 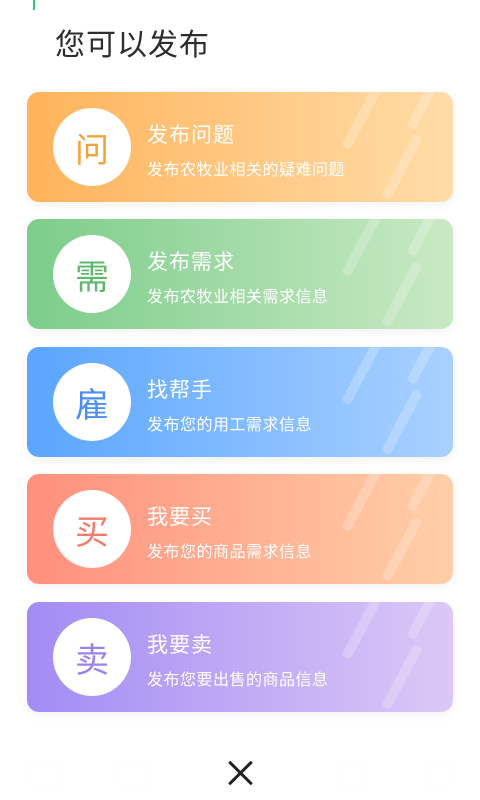 What do you see at coordinates (92, 529) in the screenshot?
I see `option-icon: 买` at bounding box center [92, 529].